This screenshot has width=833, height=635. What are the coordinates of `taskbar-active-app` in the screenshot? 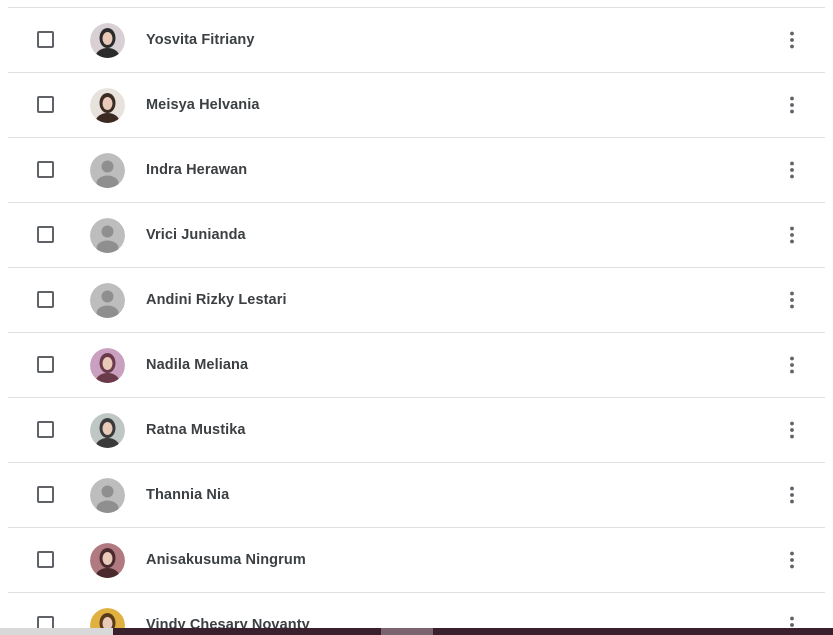 It's located at (407, 631).